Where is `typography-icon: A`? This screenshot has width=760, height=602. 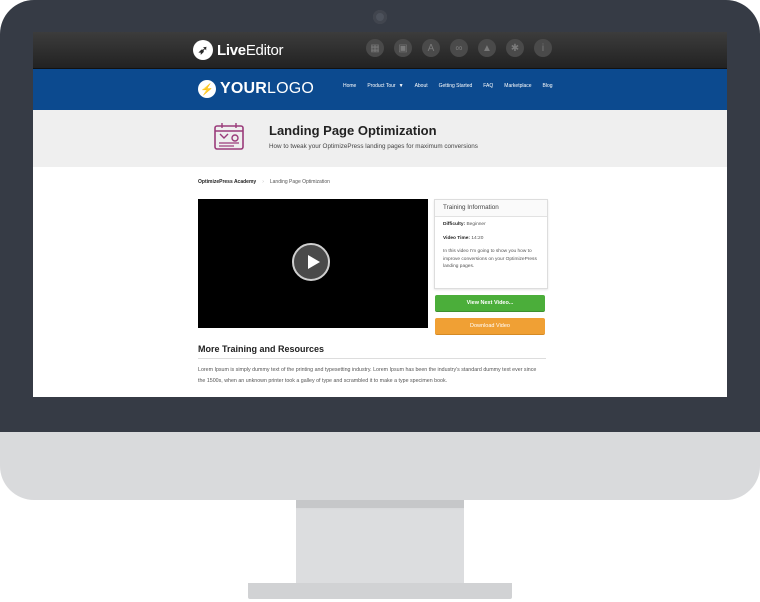
typography-icon: A is located at coordinates (431, 48).